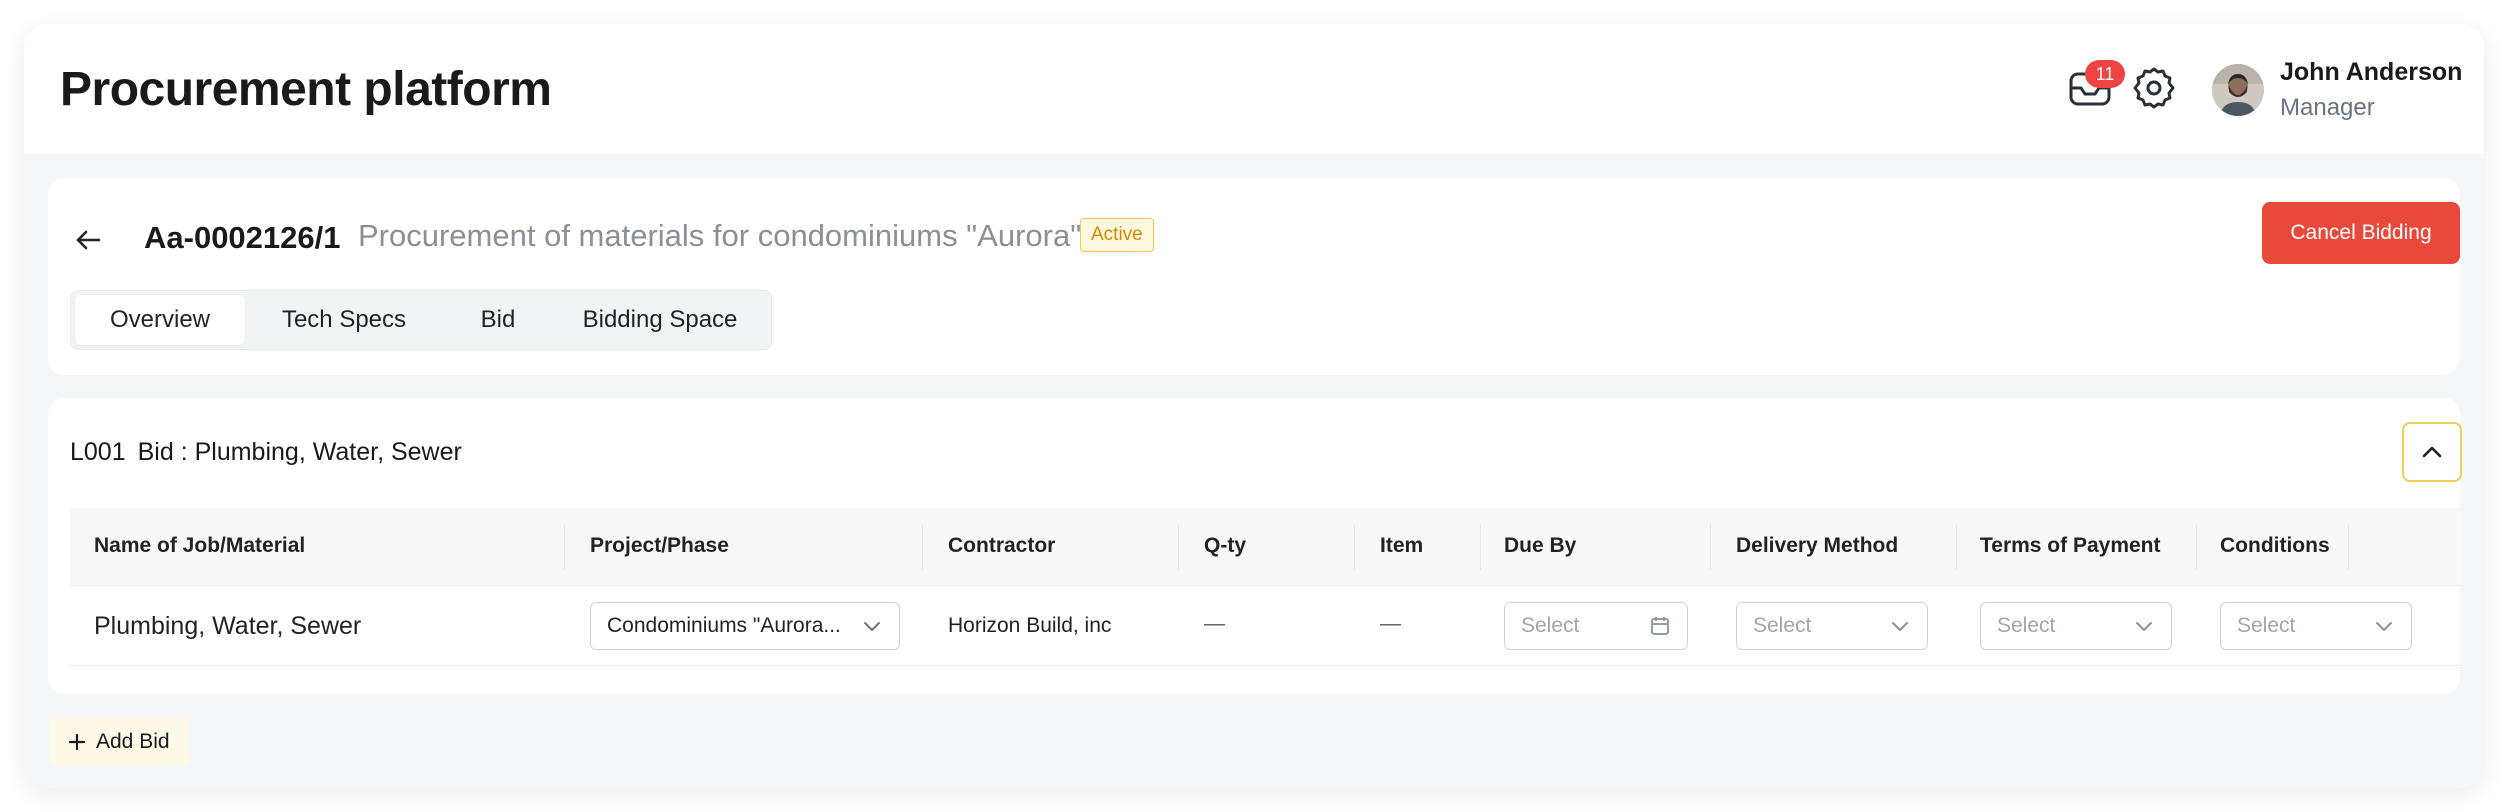 The height and width of the screenshot is (812, 2508). I want to click on tab-bar: Overview Tech Specs Bid Bidding Space, so click(421, 320).